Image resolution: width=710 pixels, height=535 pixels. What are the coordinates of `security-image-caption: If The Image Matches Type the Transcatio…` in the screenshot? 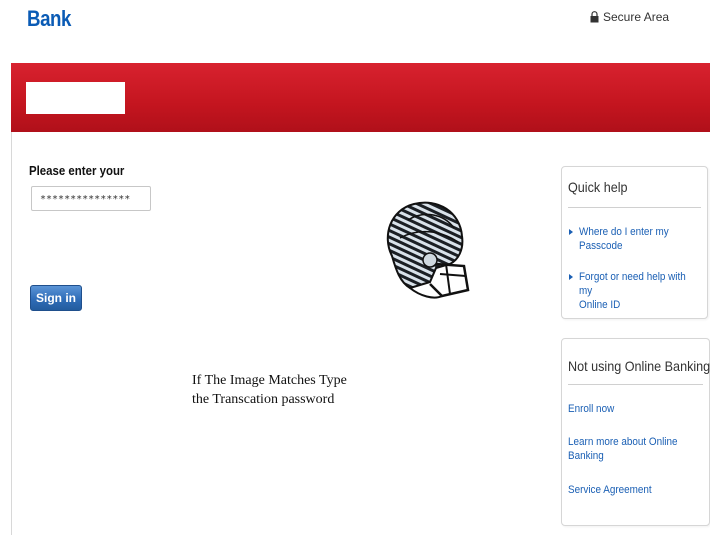 It's located at (269, 390).